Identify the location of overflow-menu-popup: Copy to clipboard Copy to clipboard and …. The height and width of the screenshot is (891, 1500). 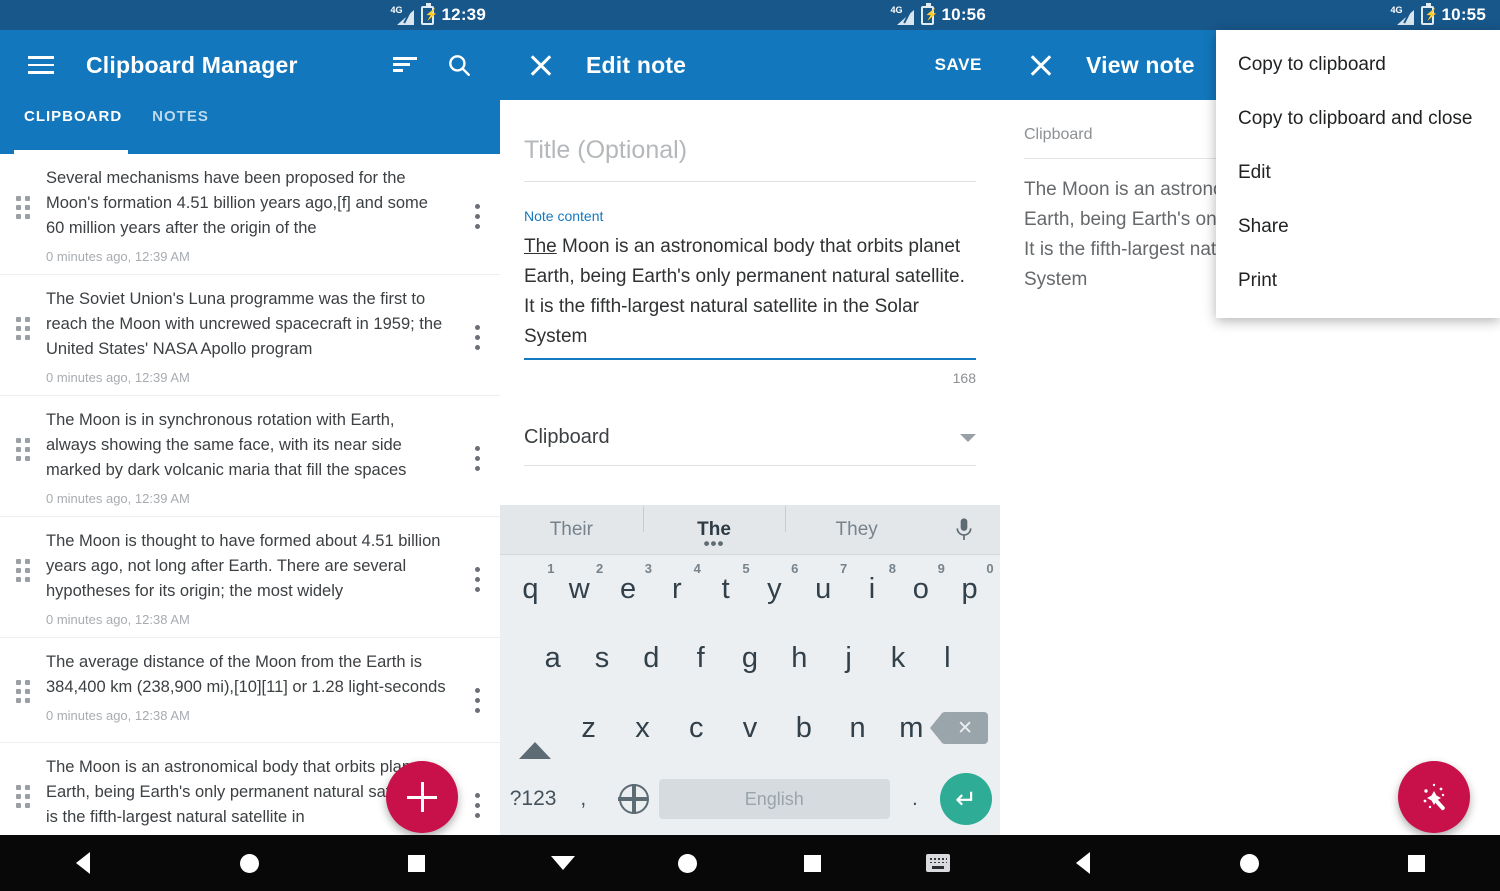
(1358, 174).